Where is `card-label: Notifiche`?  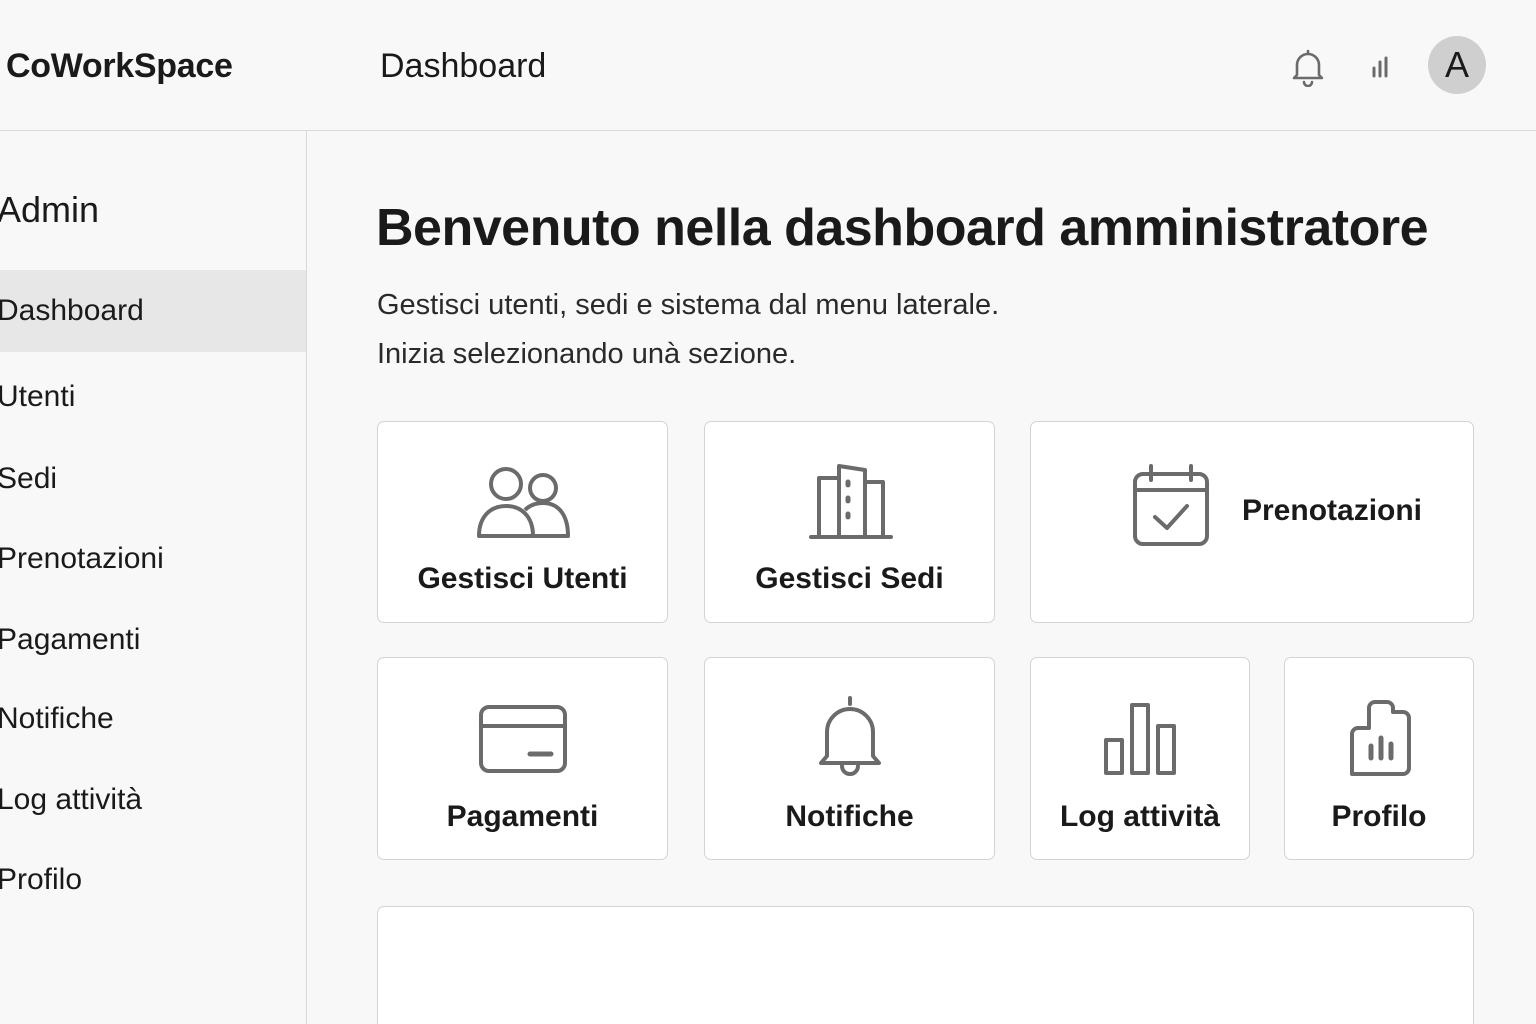
card-label: Notifiche is located at coordinates (849, 816).